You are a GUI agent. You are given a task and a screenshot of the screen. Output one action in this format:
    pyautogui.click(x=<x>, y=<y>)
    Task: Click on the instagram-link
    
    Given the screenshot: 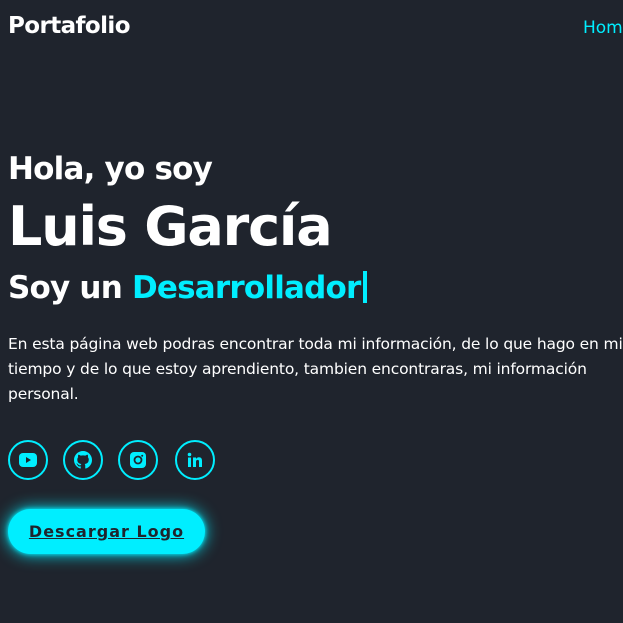 What is the action you would take?
    pyautogui.click(x=138, y=460)
    